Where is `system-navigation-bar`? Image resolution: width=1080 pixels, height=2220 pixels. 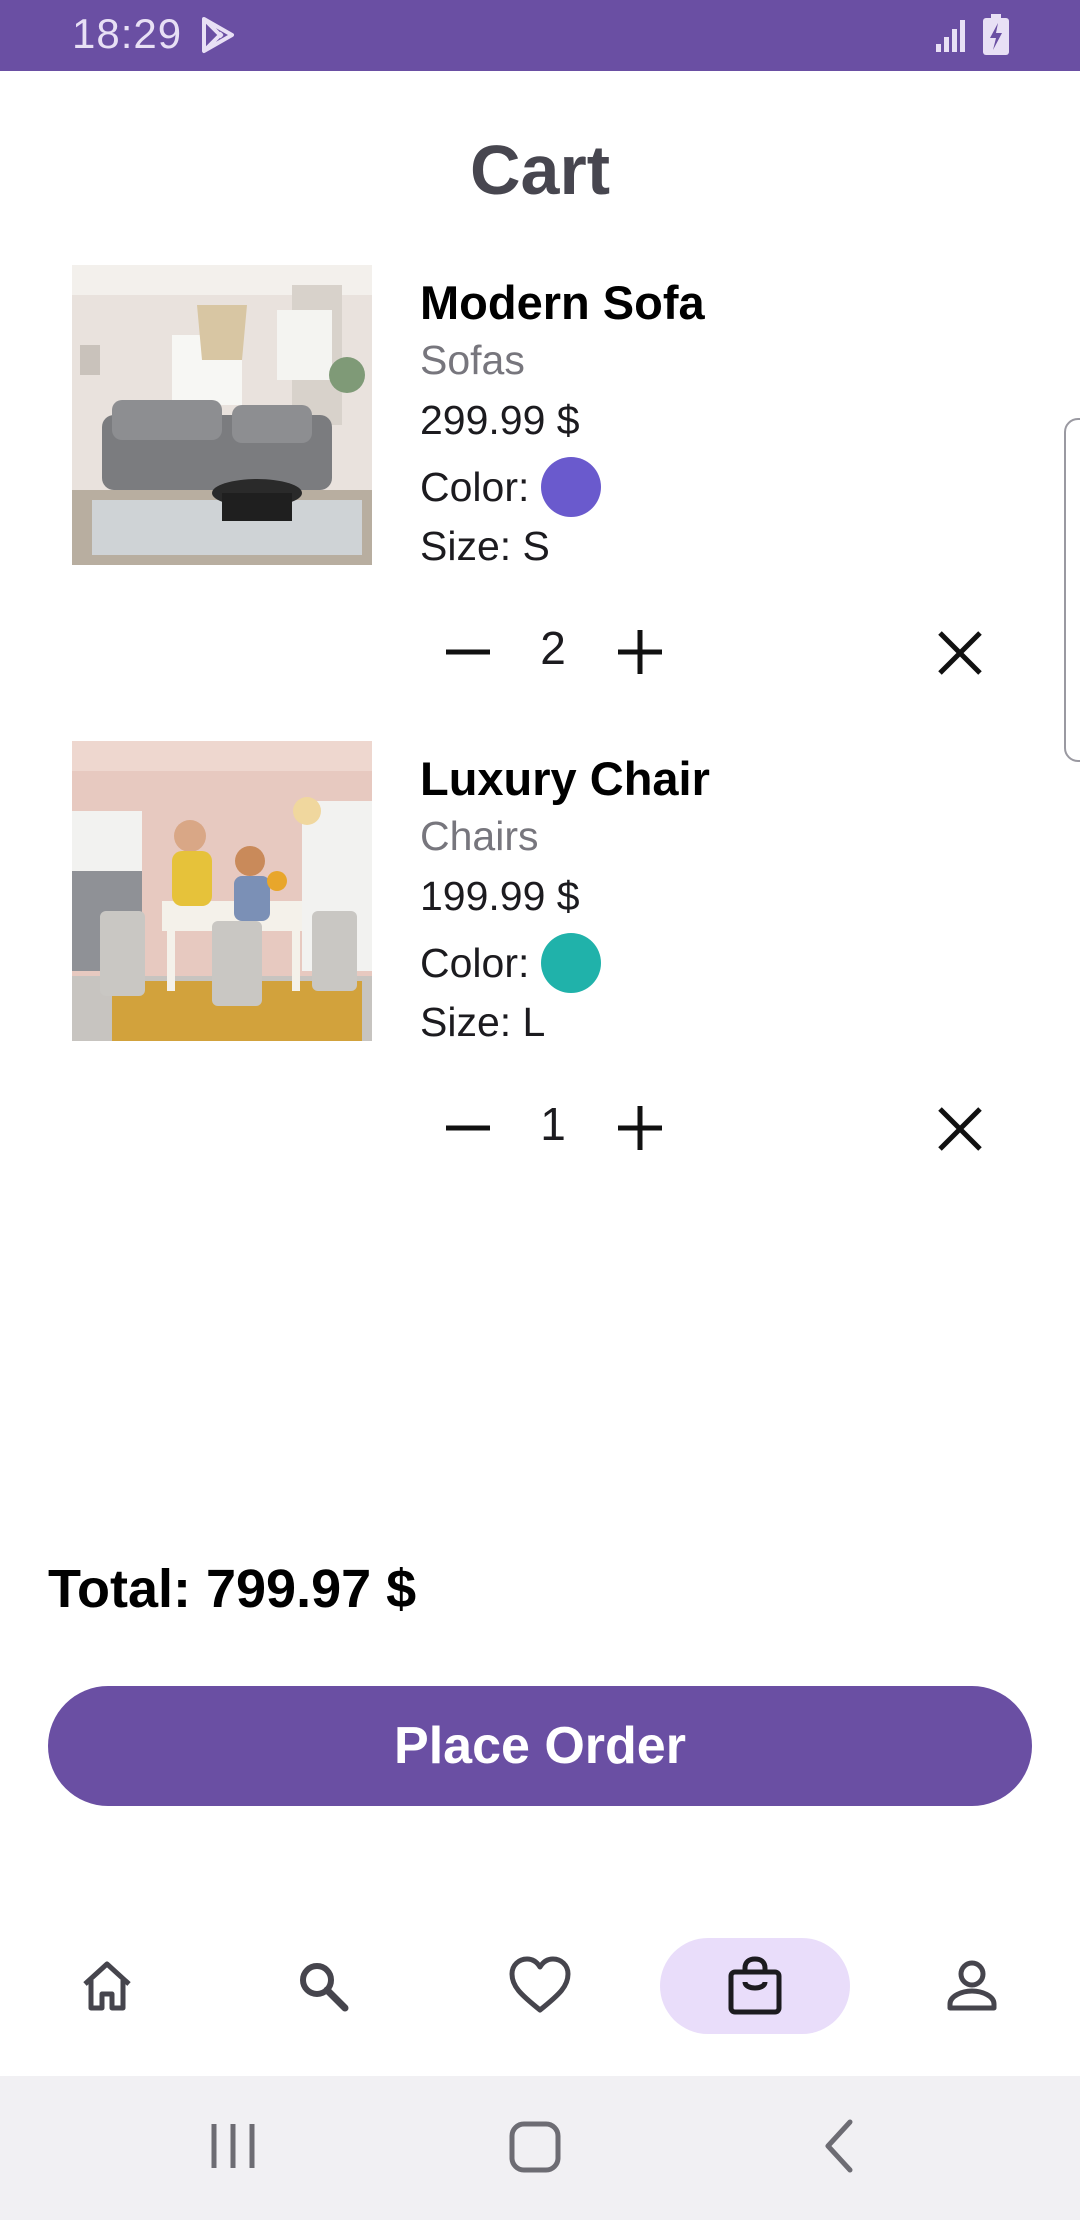 system-navigation-bar is located at coordinates (540, 2148).